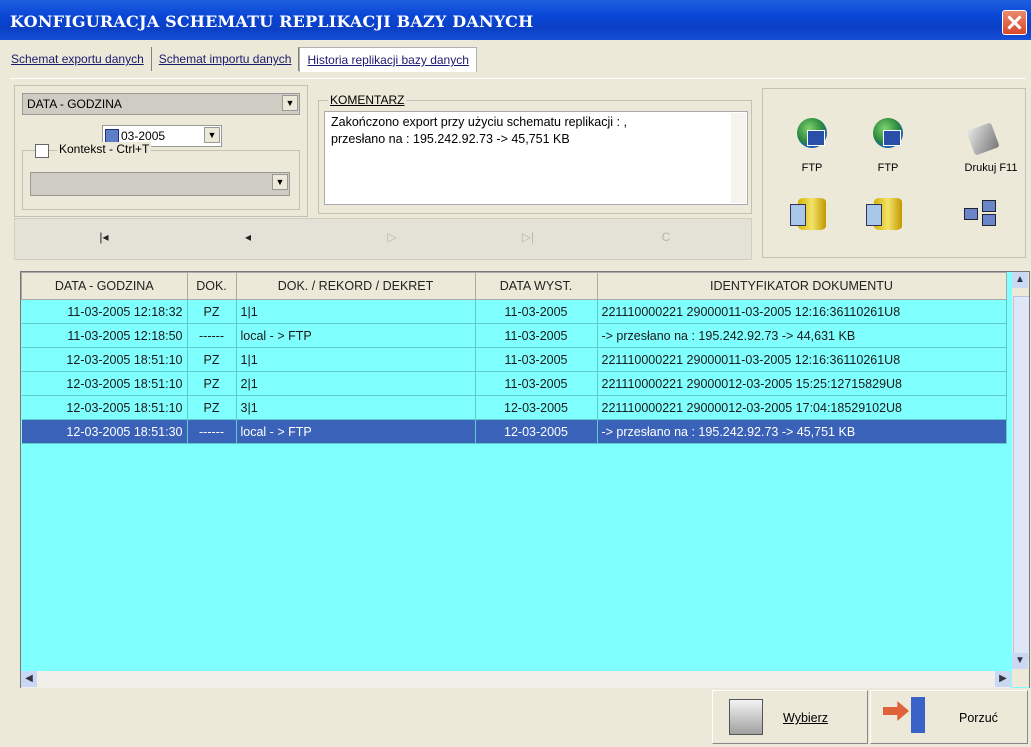  What do you see at coordinates (983, 139) in the screenshot?
I see `printer-icon` at bounding box center [983, 139].